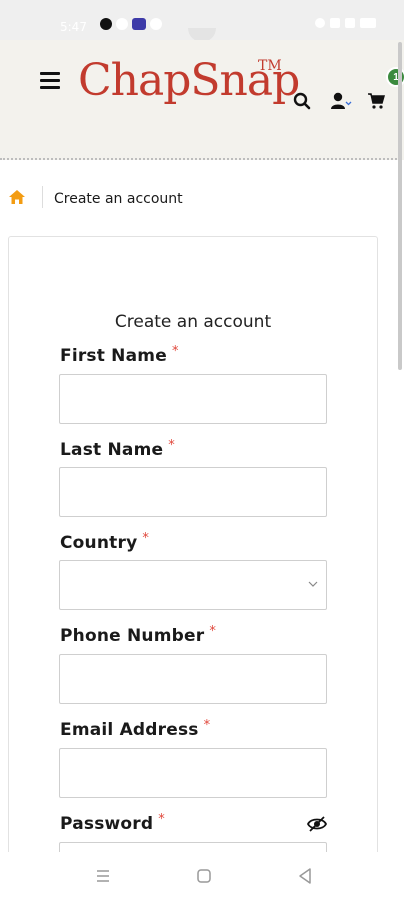 This screenshot has width=404, height=900. What do you see at coordinates (117, 449) in the screenshot?
I see `last-name-label: Last Name *` at bounding box center [117, 449].